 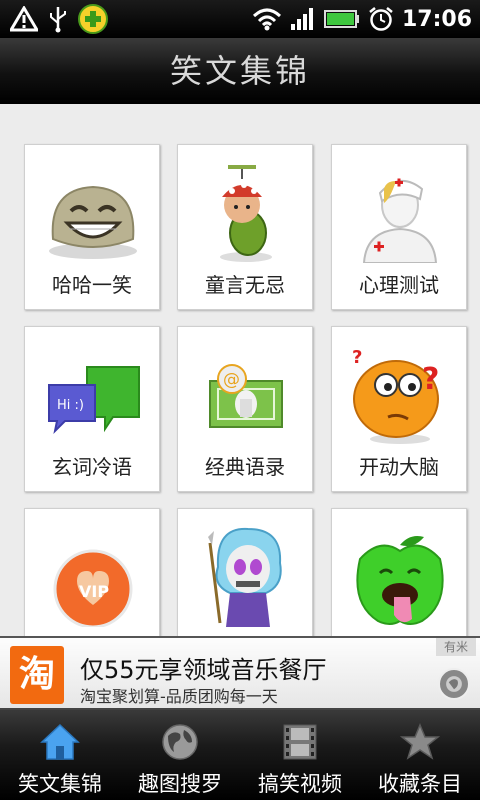 I want to click on tab-favorites: 收藏条目, so click(x=420, y=755).